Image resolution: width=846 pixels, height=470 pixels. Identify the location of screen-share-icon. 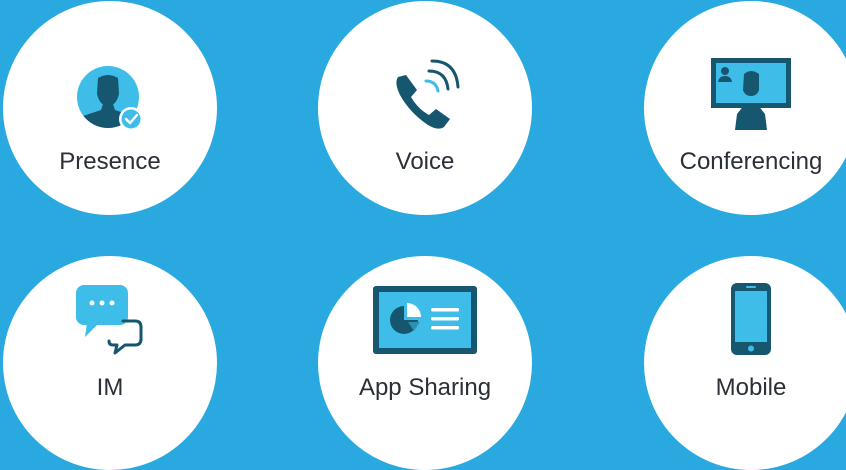
(425, 320).